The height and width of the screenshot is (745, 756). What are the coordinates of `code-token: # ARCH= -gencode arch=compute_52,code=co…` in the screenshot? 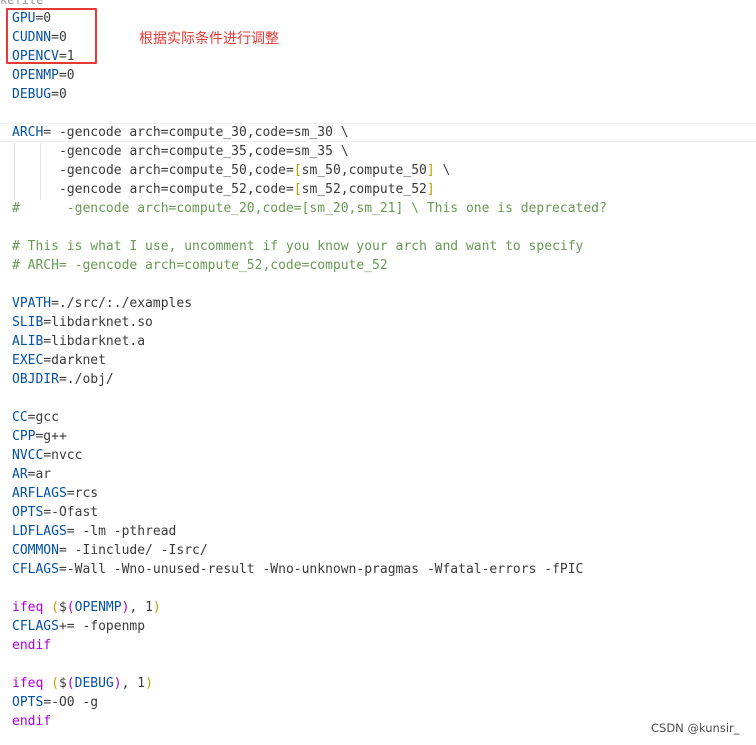 It's located at (200, 265).